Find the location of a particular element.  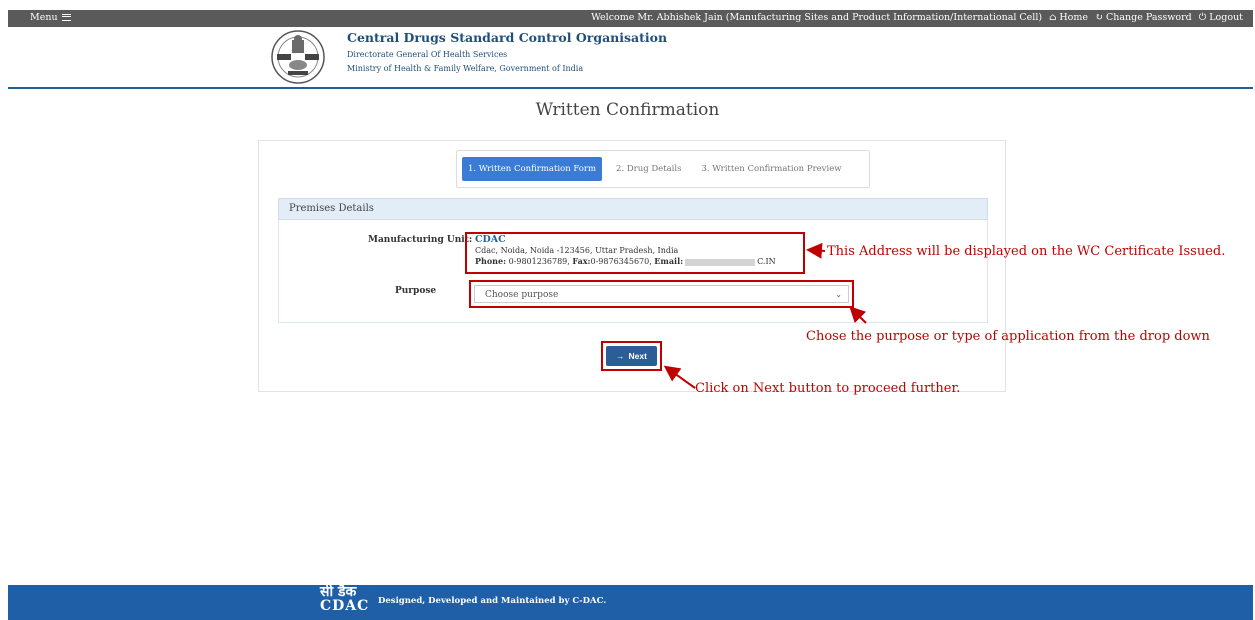

power-icon: ⏻ is located at coordinates (1202, 17).